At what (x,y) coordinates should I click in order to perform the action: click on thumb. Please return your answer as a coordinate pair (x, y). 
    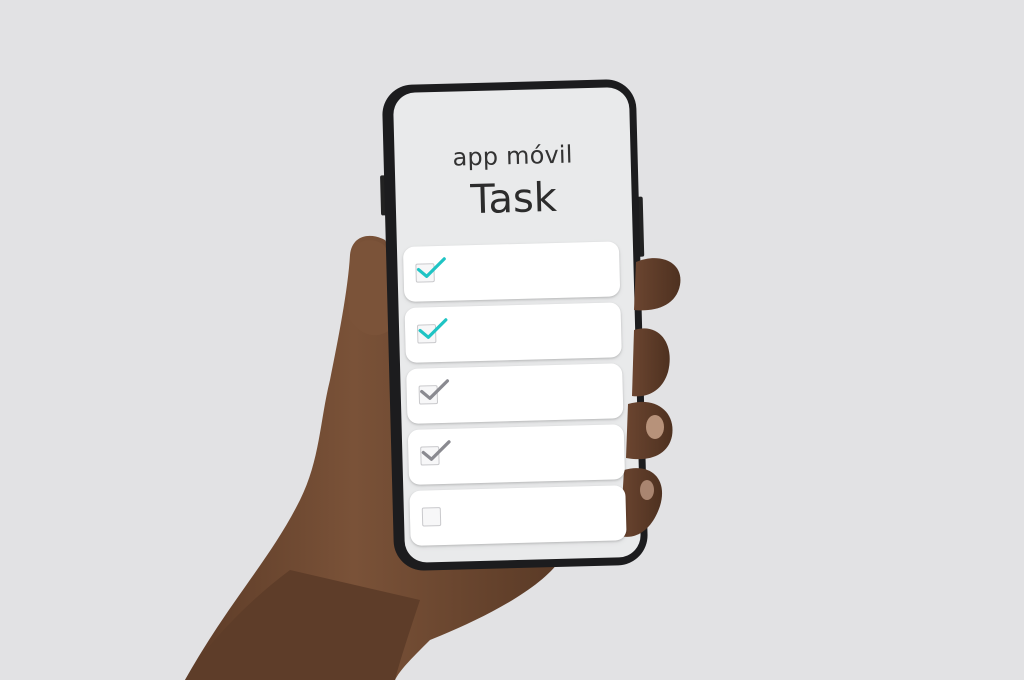
    Looking at the image, I should click on (369, 288).